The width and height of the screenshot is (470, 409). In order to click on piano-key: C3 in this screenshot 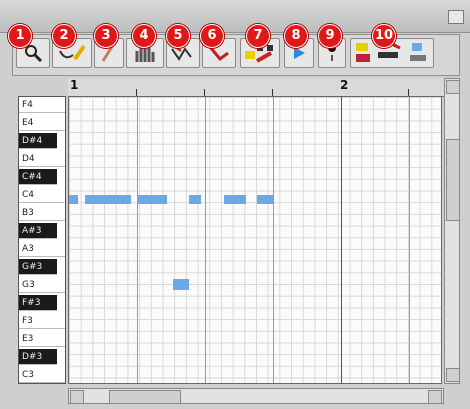, I will do `click(42, 375)`.